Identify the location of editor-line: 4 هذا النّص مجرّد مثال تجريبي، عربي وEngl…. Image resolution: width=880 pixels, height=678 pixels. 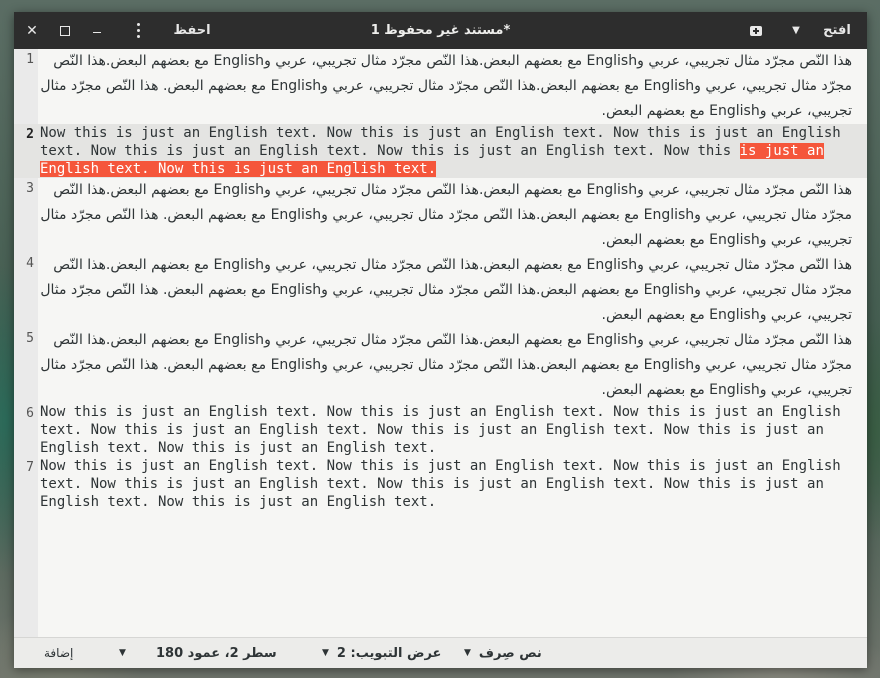
(440, 290).